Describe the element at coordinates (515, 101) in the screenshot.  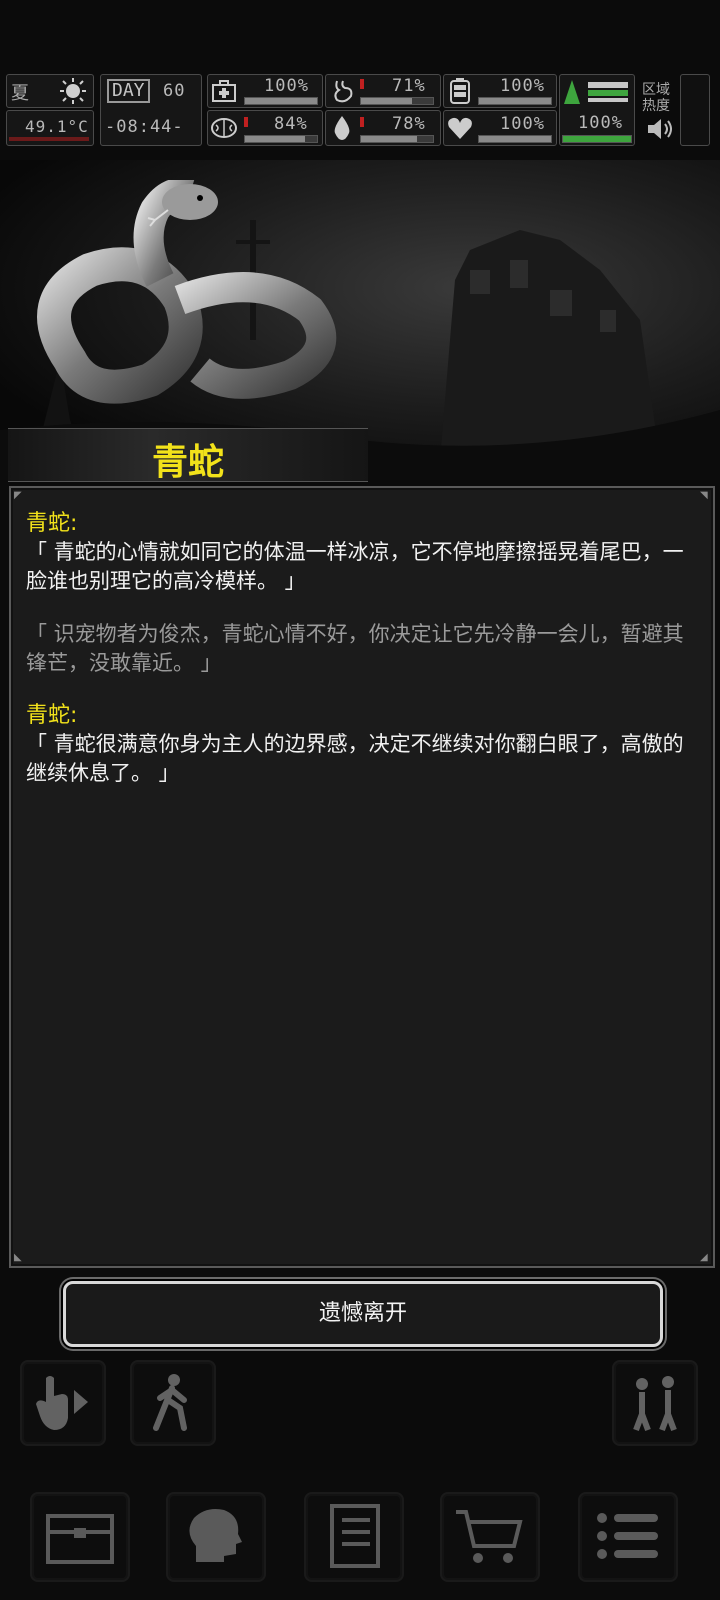
I see `stamina-bar` at that location.